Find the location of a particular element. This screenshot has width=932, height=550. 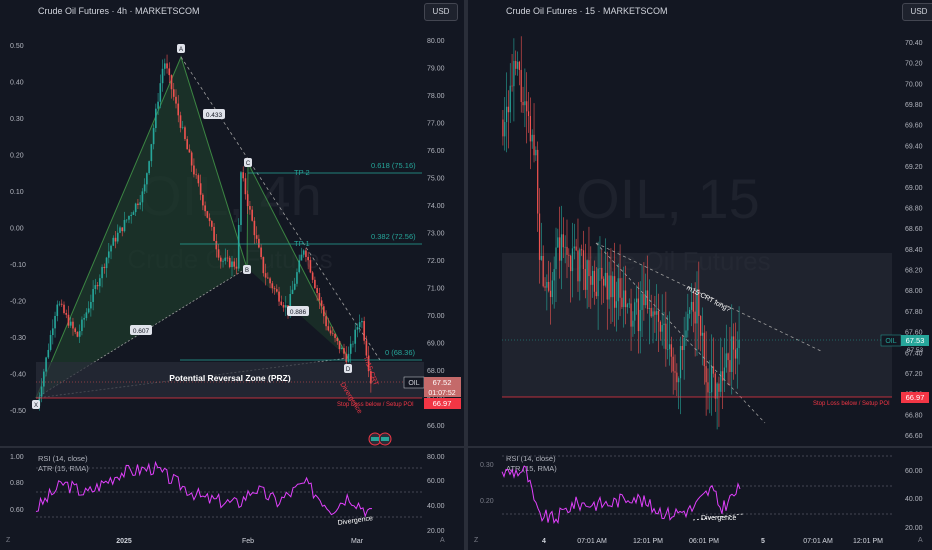

right-zoom-label: Z is located at coordinates (476, 540).